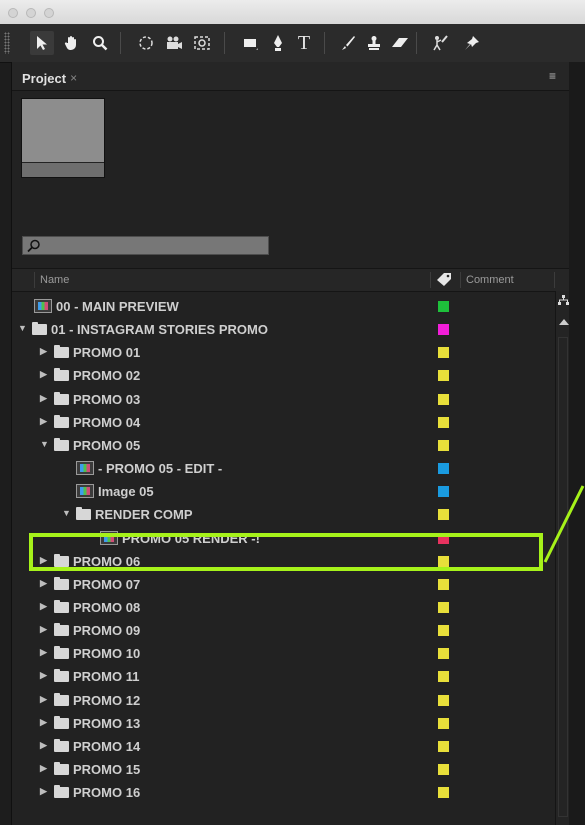 This screenshot has width=585, height=825. I want to click on item-name-label: PROMO 16, so click(107, 793).